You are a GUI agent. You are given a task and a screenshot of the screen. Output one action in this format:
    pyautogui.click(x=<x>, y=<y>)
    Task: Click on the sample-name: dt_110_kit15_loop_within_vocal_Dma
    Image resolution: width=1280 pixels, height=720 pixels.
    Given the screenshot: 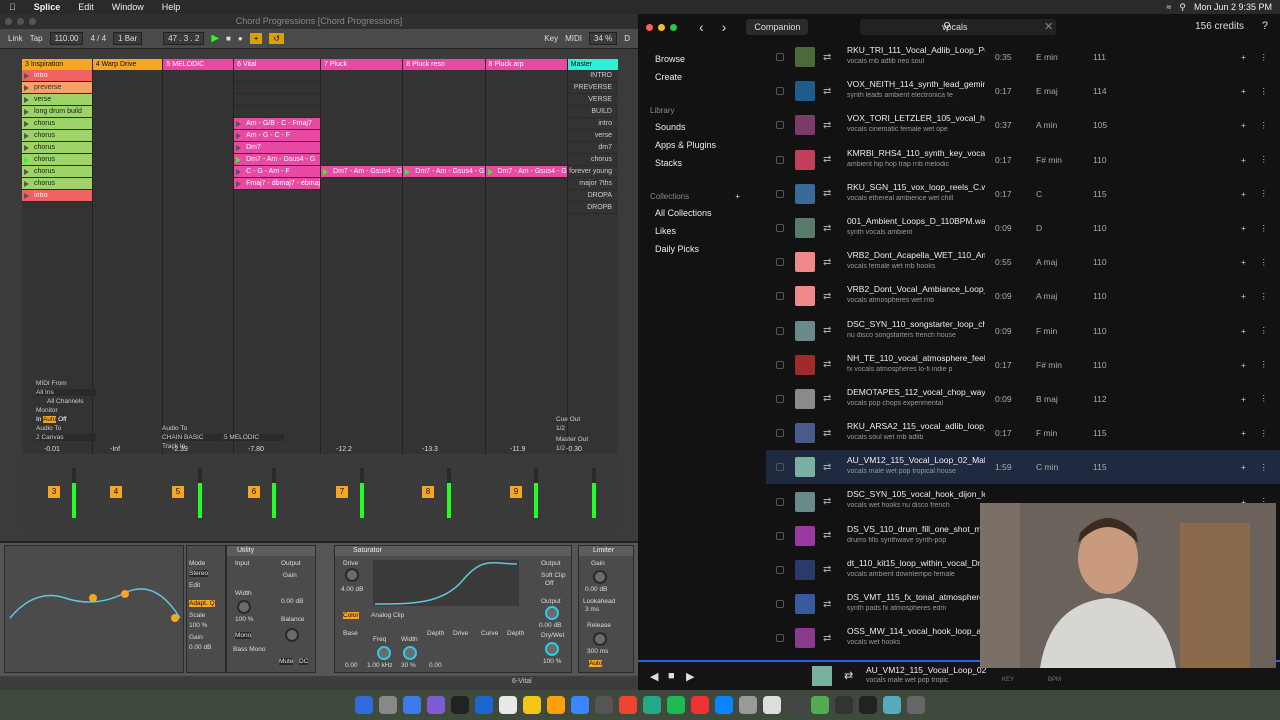 What is the action you would take?
    pyautogui.click(x=916, y=563)
    